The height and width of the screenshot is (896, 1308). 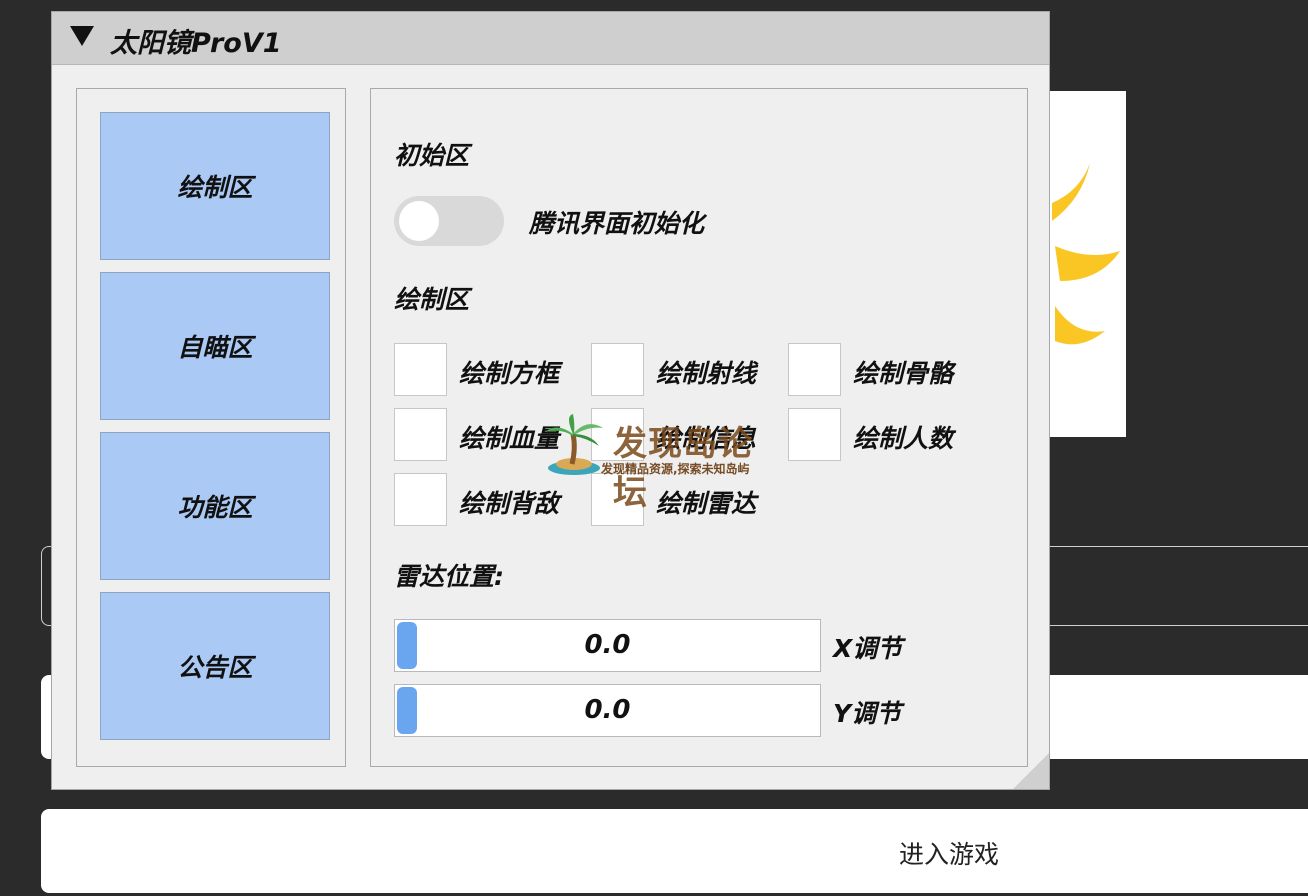 I want to click on slider-radar-x: 0.0, so click(x=607, y=645).